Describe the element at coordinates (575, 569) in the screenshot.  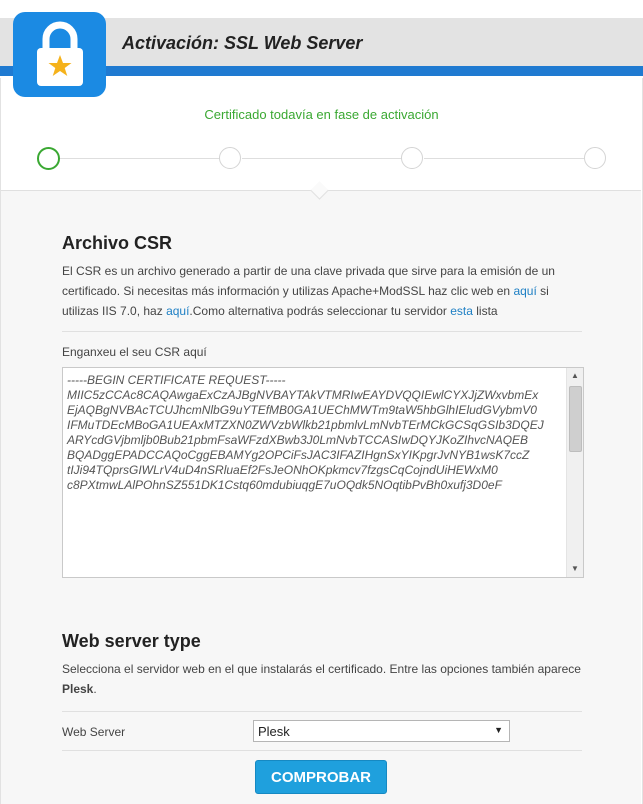
I see `scroll-down-arrow-icon: ▼` at that location.